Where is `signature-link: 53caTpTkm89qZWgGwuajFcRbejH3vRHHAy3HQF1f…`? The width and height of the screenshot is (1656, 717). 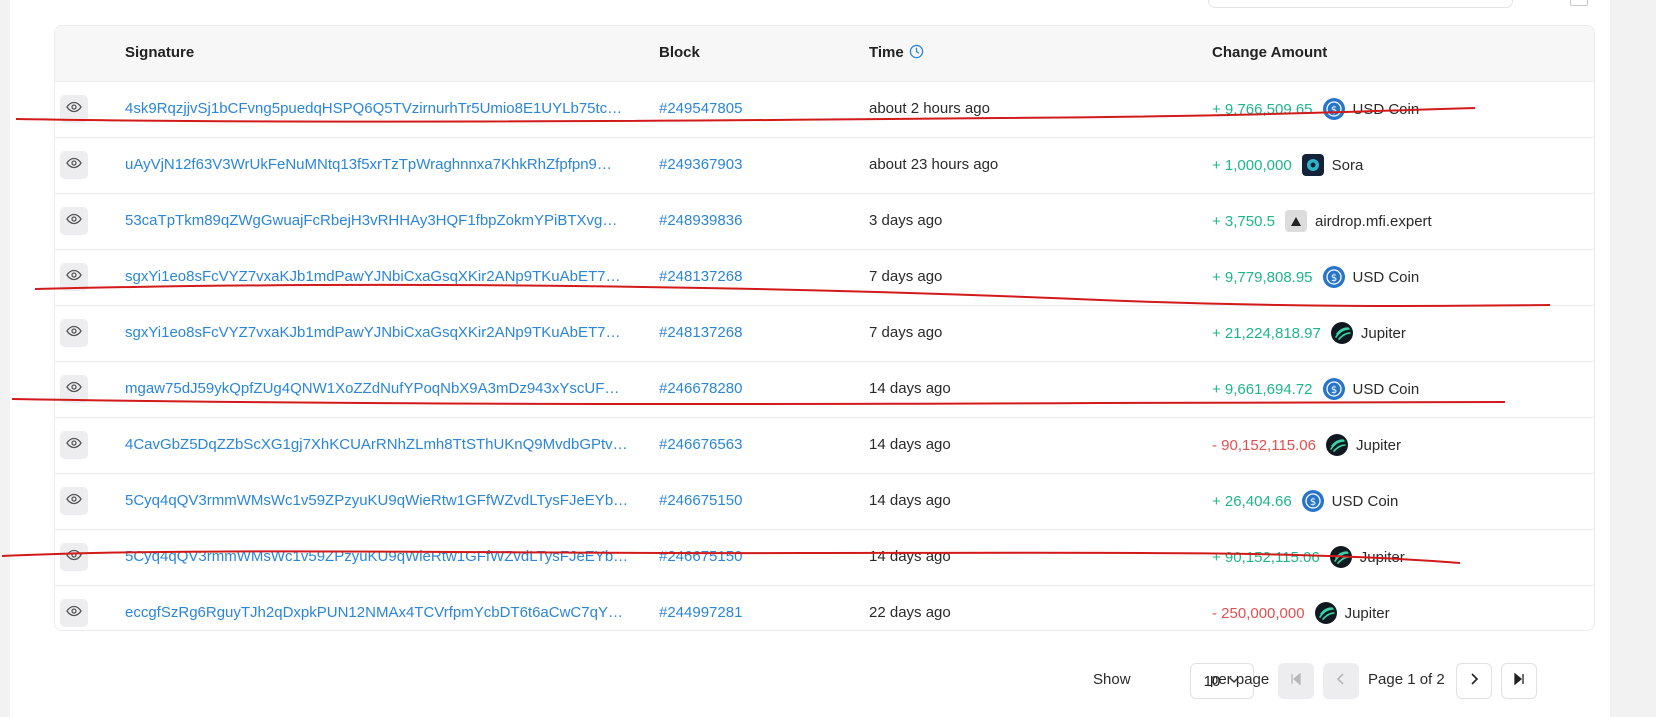 signature-link: 53caTpTkm89qZWgGwuajFcRbejH3vRHHAy3HQF1f… is located at coordinates (378, 220).